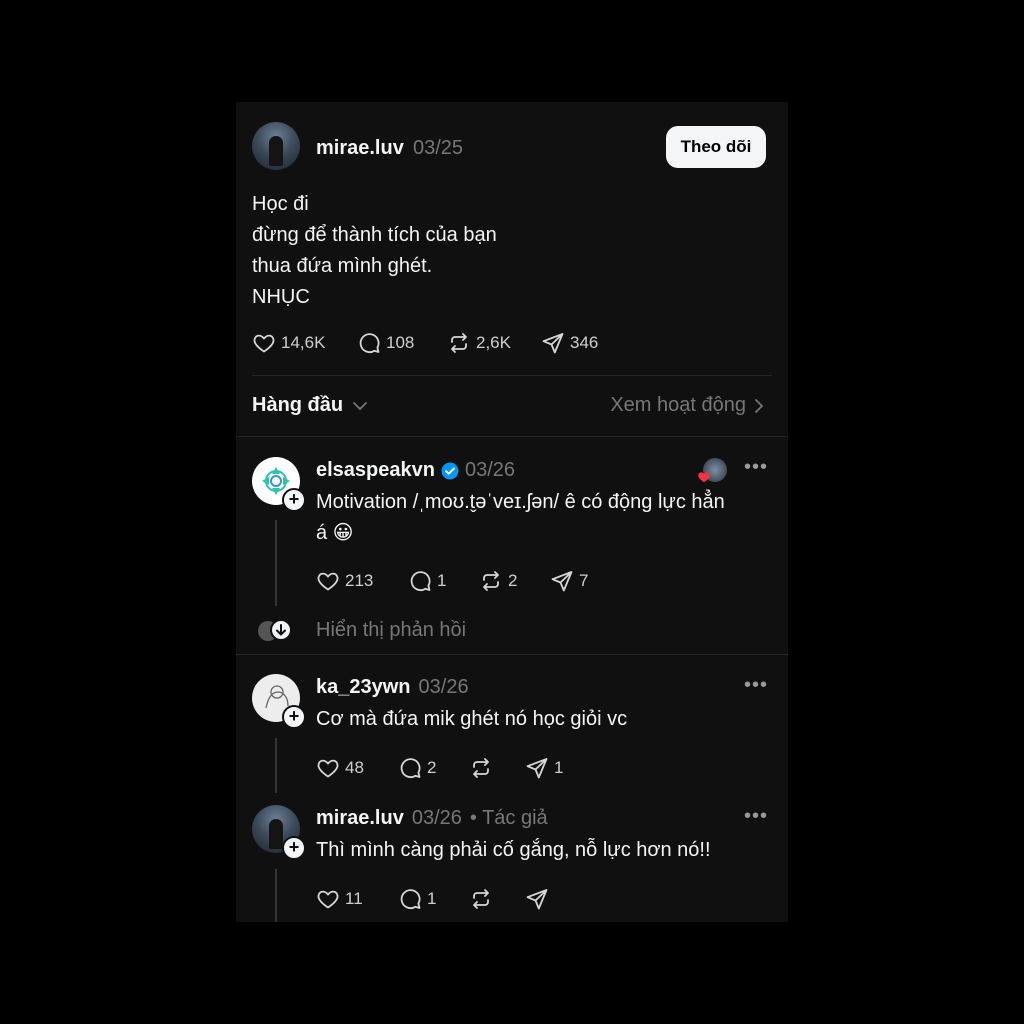 The image size is (1024, 1024). What do you see at coordinates (280, 204) in the screenshot?
I see `post-line: Học đi` at bounding box center [280, 204].